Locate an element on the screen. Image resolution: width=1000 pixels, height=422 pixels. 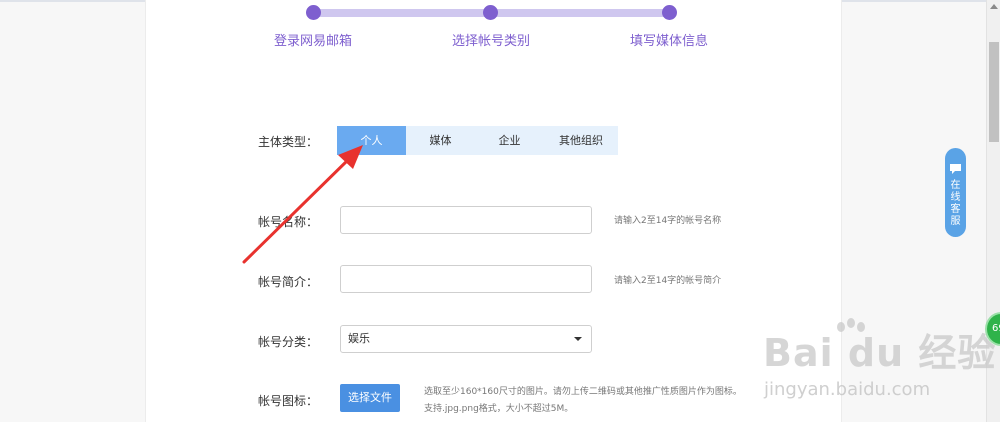
scroll-up-icon is located at coordinates (994, 6).